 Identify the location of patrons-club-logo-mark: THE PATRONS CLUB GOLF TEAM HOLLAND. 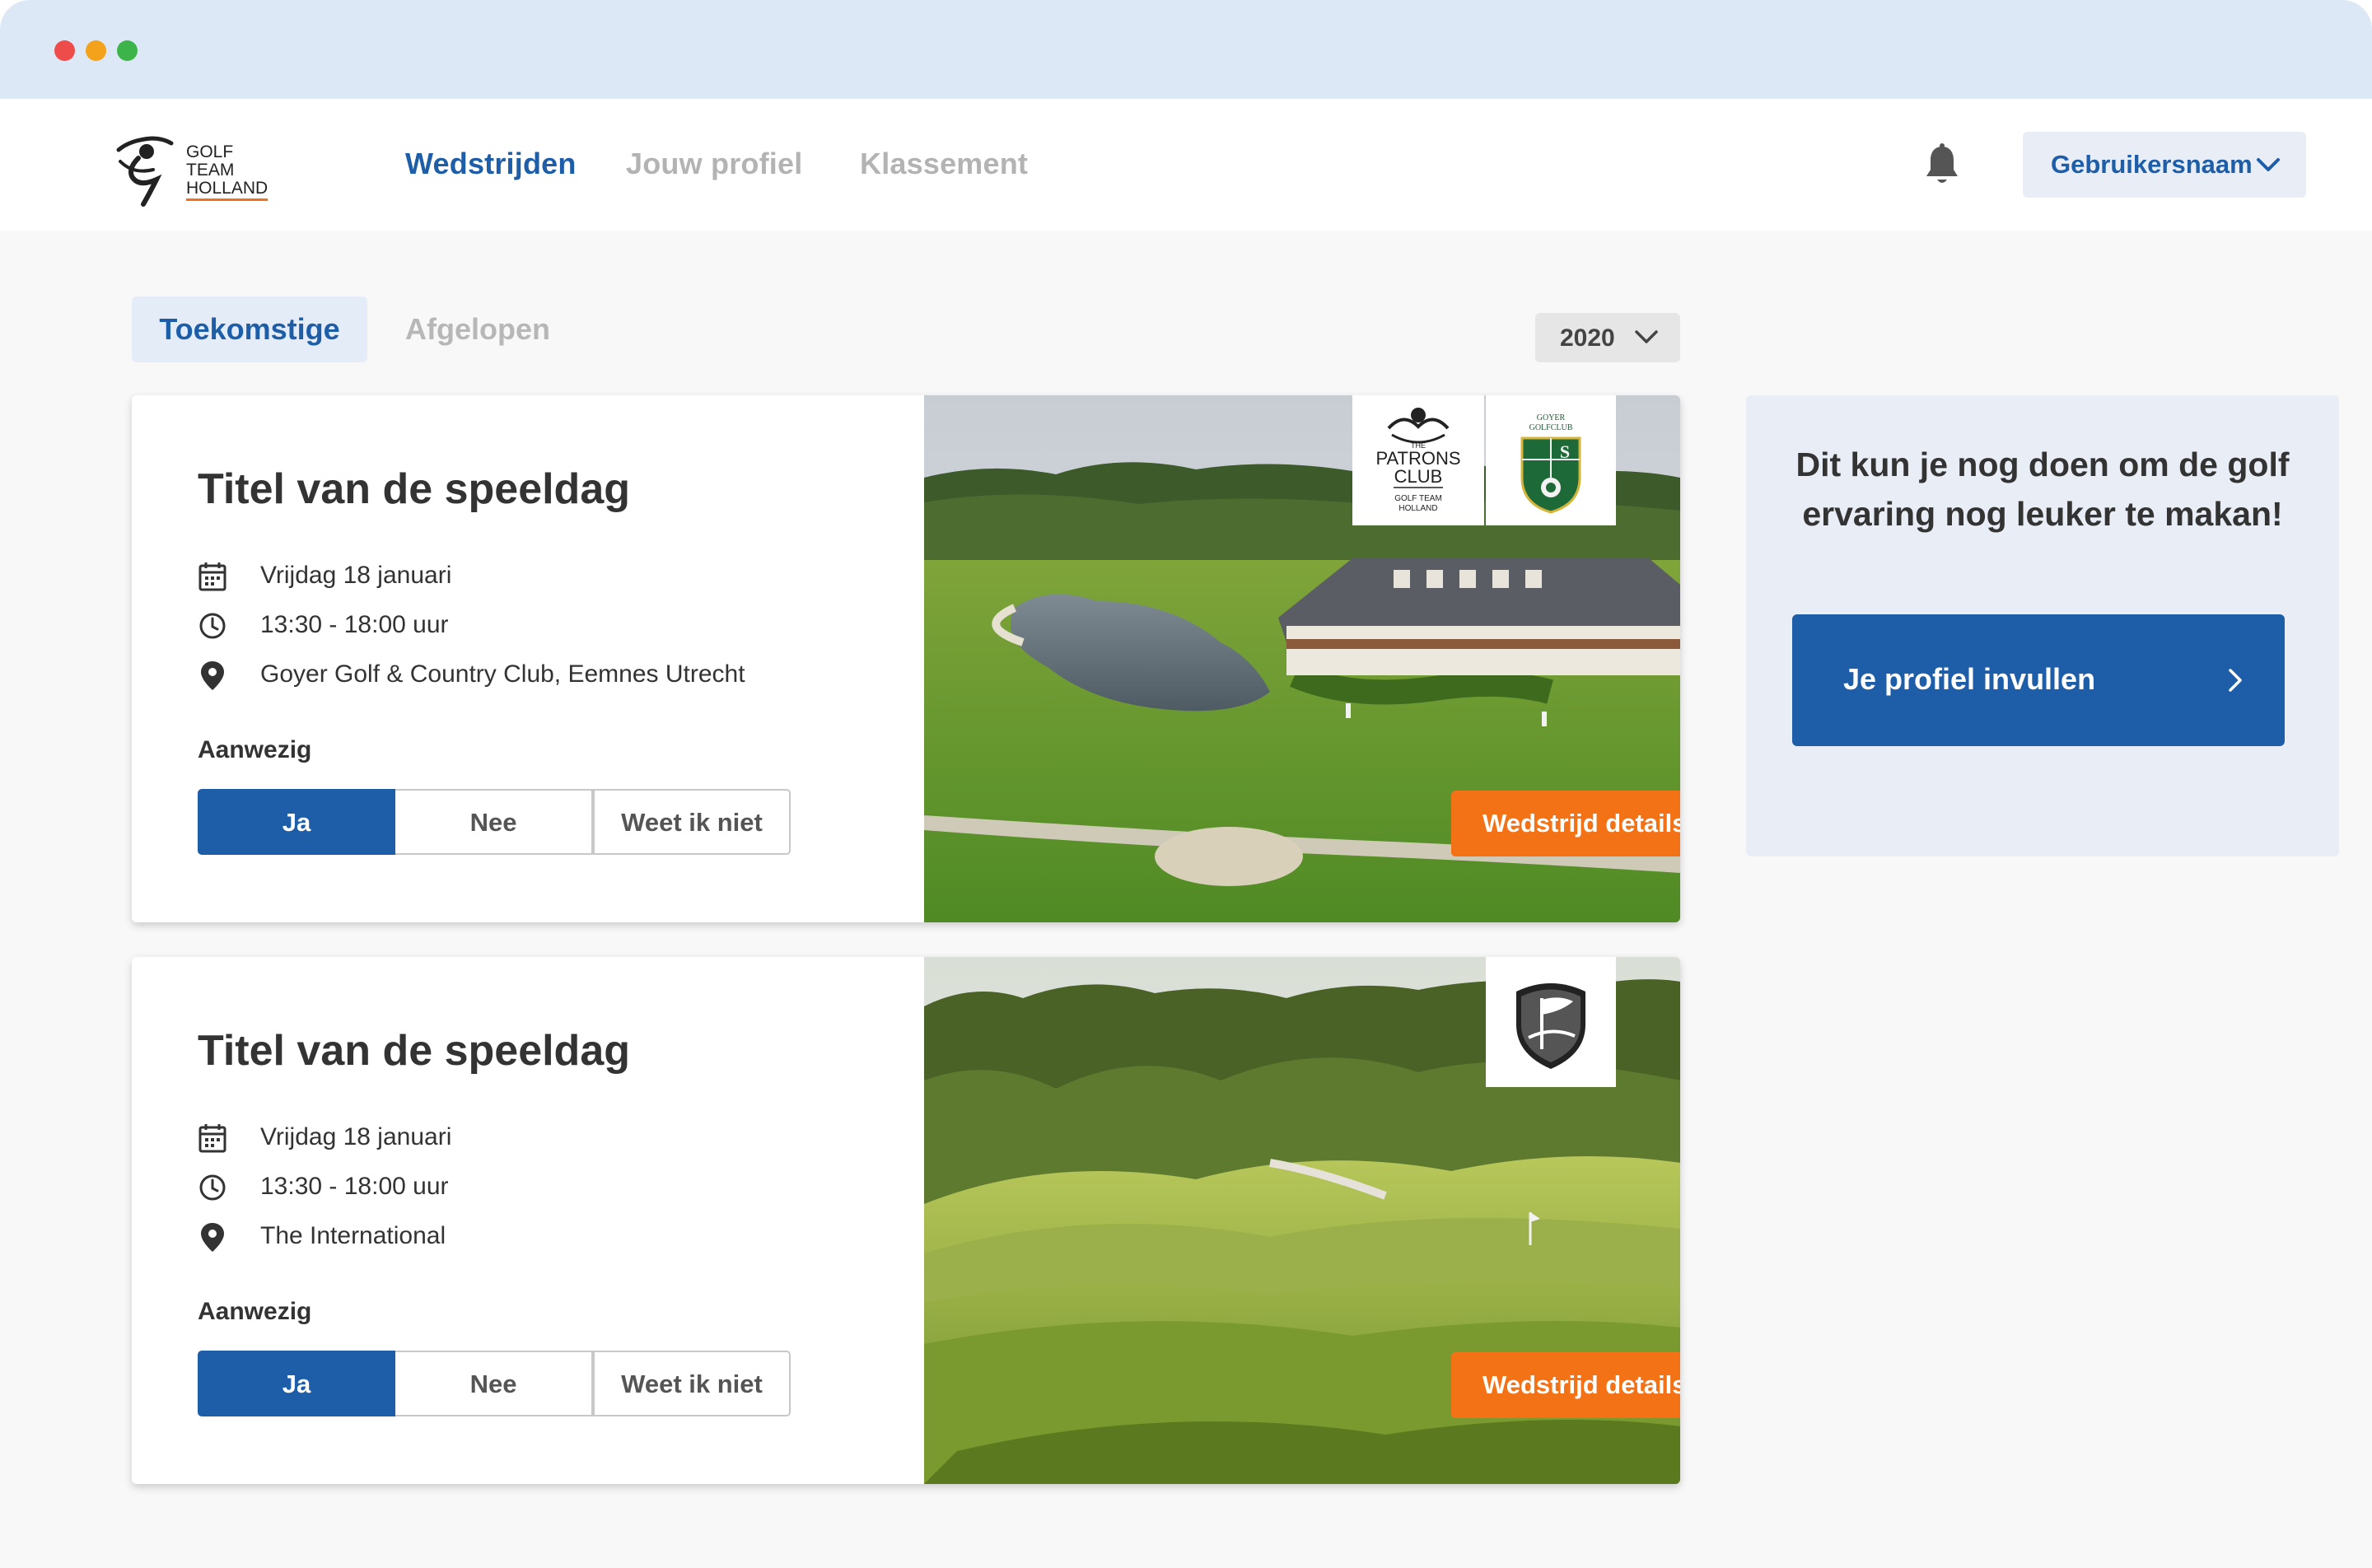
(1418, 460).